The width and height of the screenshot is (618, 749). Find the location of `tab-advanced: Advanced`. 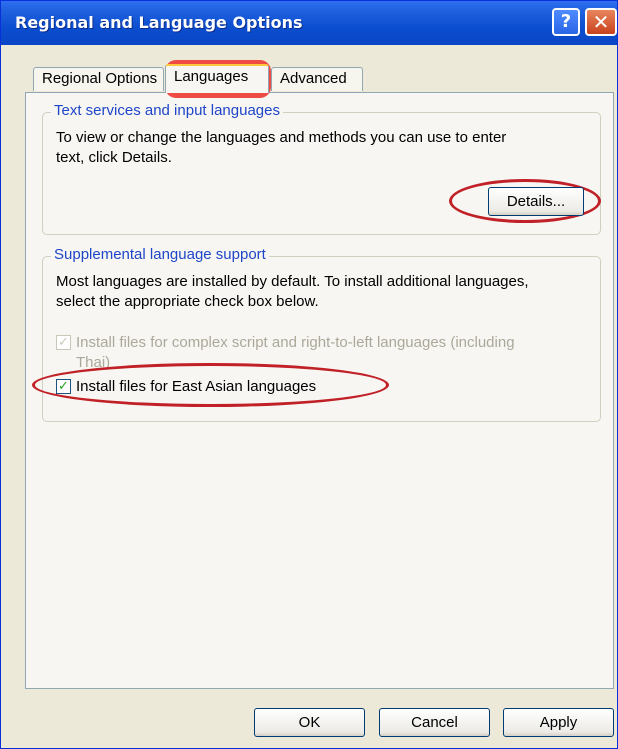

tab-advanced: Advanced is located at coordinates (317, 79).